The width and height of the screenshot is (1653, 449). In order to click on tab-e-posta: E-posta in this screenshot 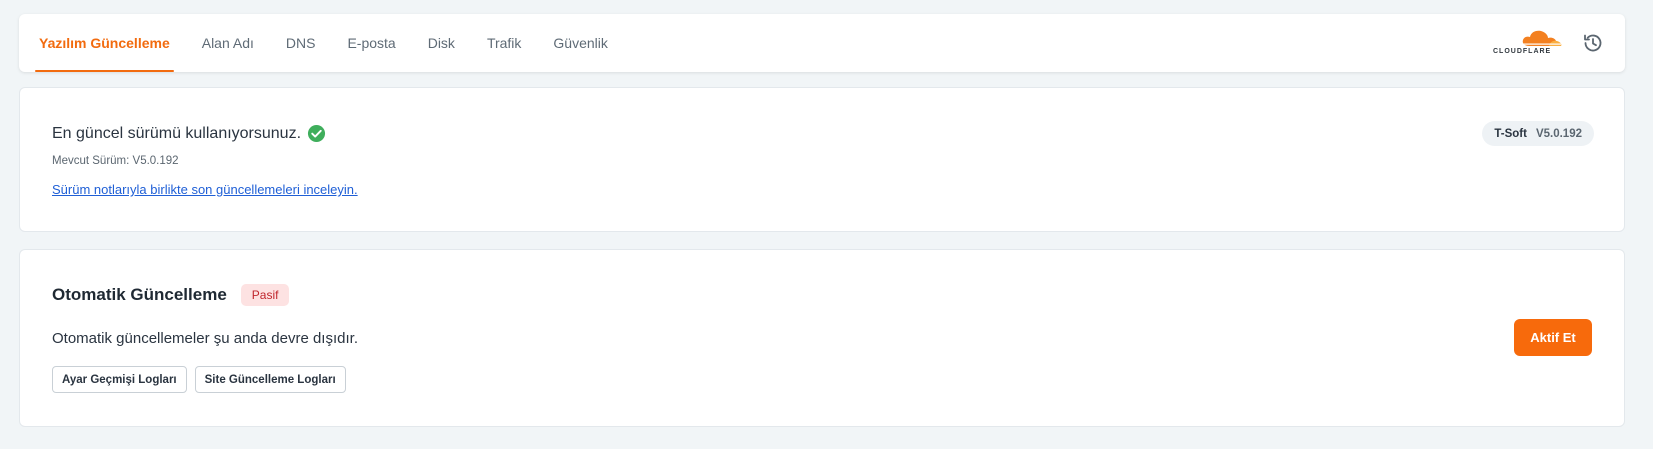, I will do `click(371, 43)`.